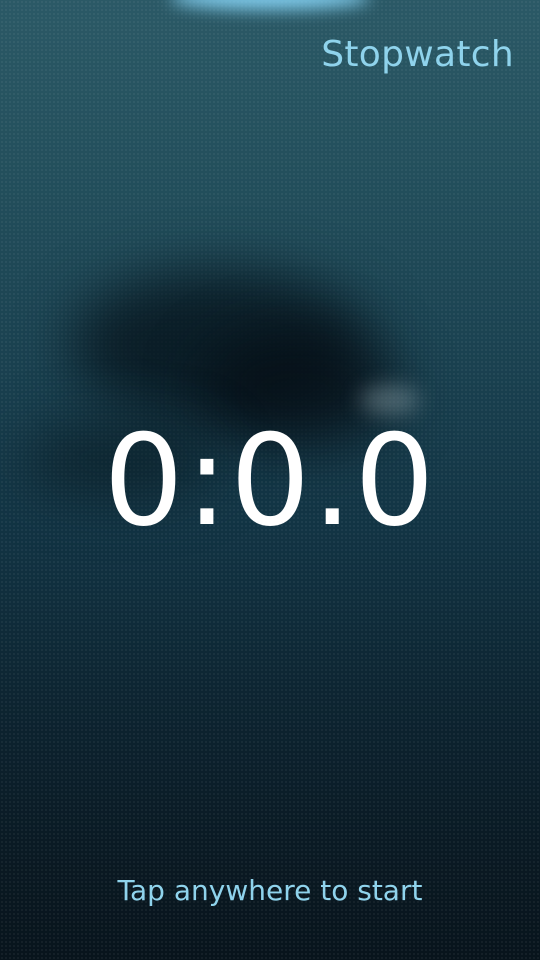  I want to click on tap-to-start-hint: Tap anywhere to start, so click(270, 890).